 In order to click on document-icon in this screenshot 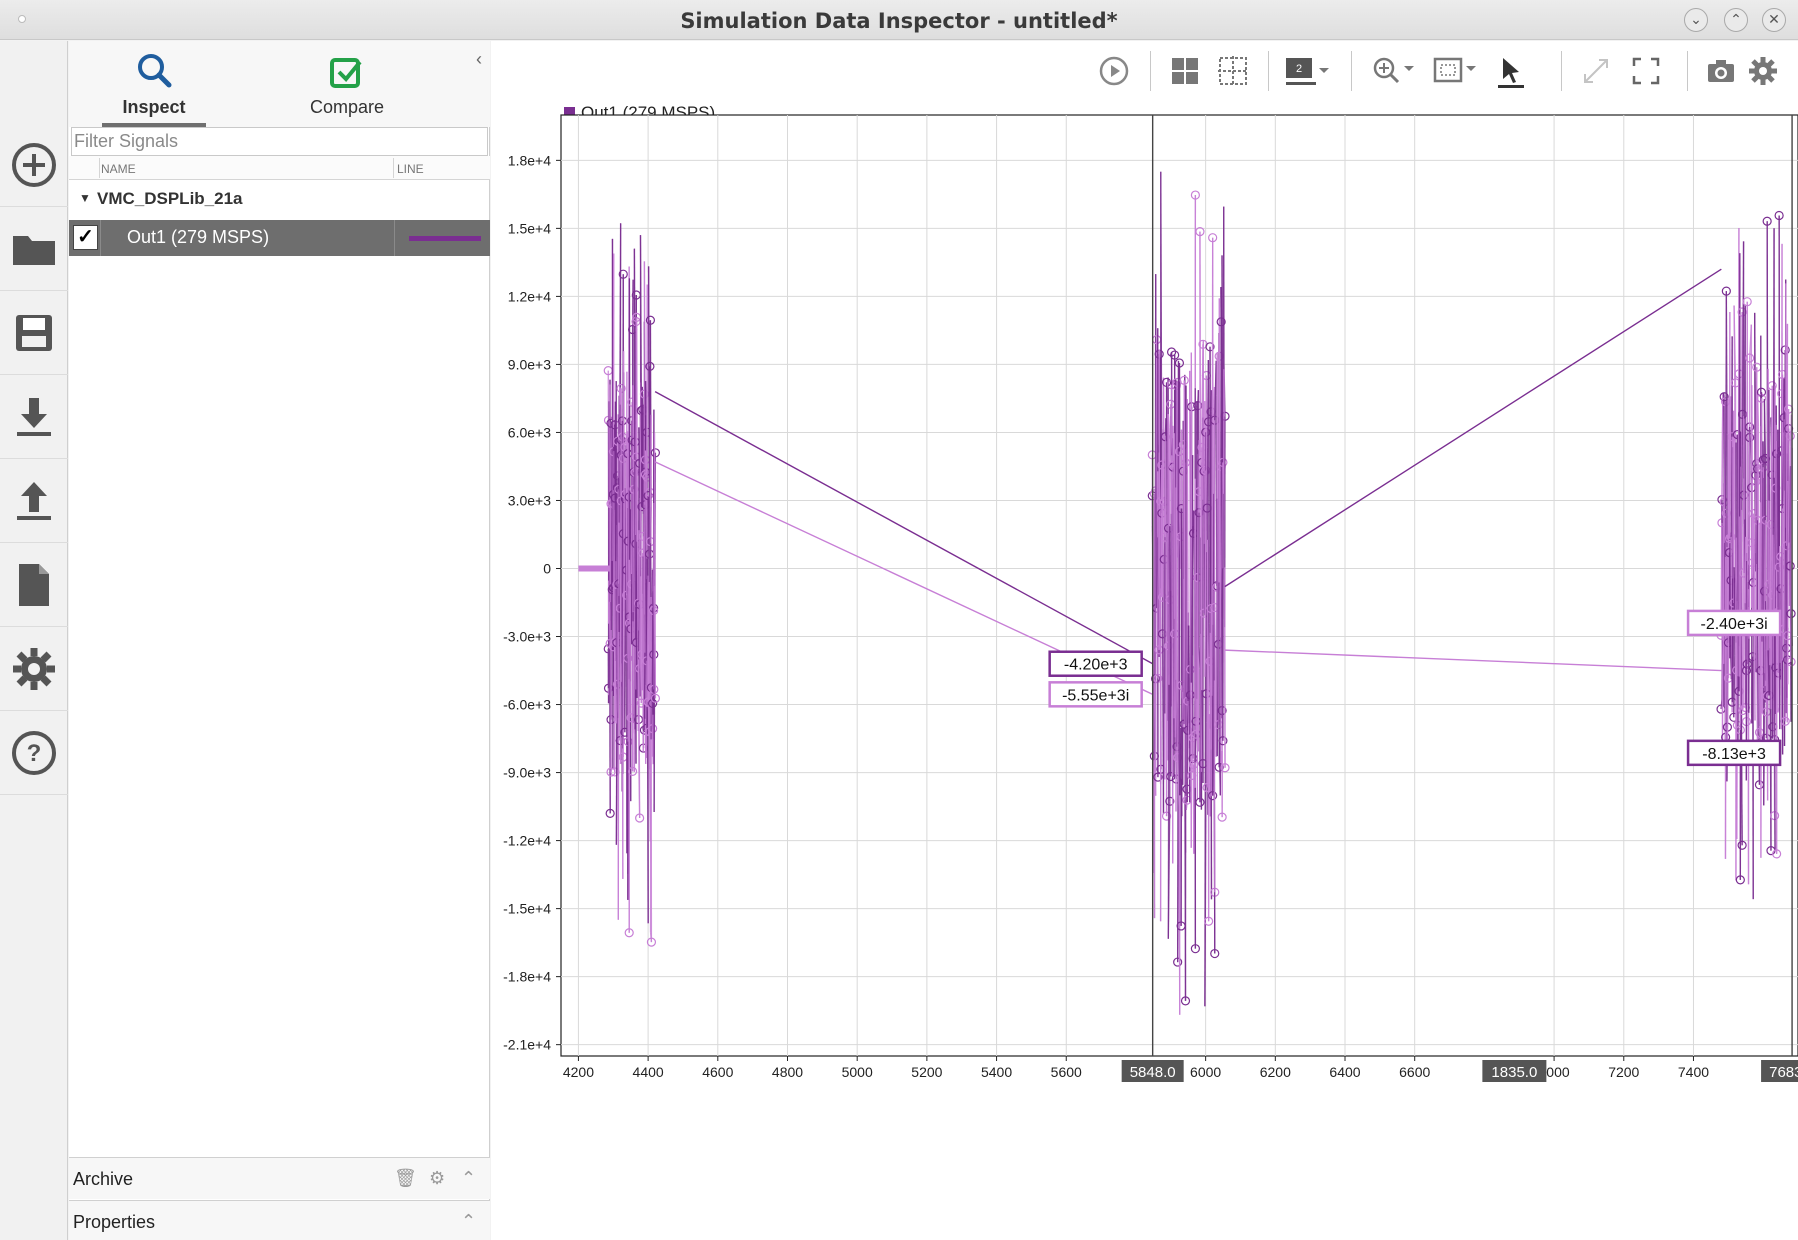, I will do `click(34, 584)`.